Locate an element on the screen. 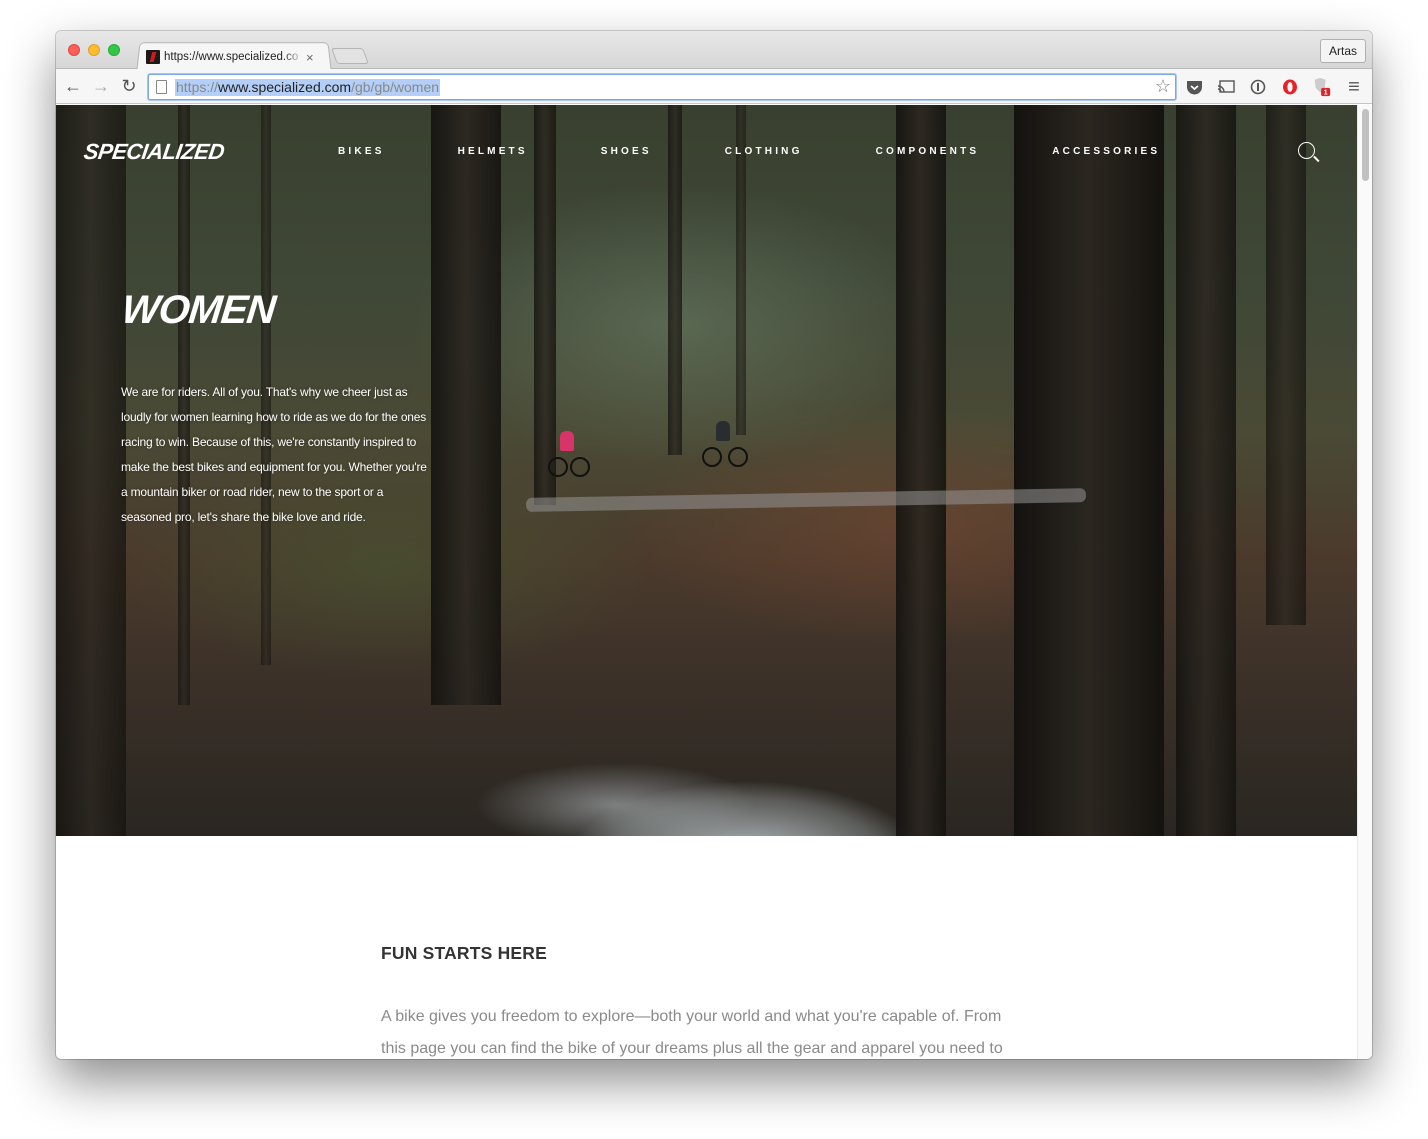  menu-icon: ≡ is located at coordinates (1354, 87).